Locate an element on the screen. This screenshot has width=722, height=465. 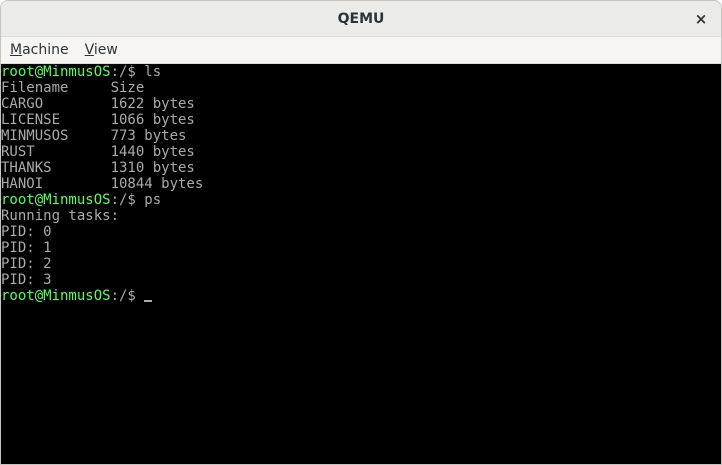
terminal-line-text: PID: 3 is located at coordinates (26, 280).